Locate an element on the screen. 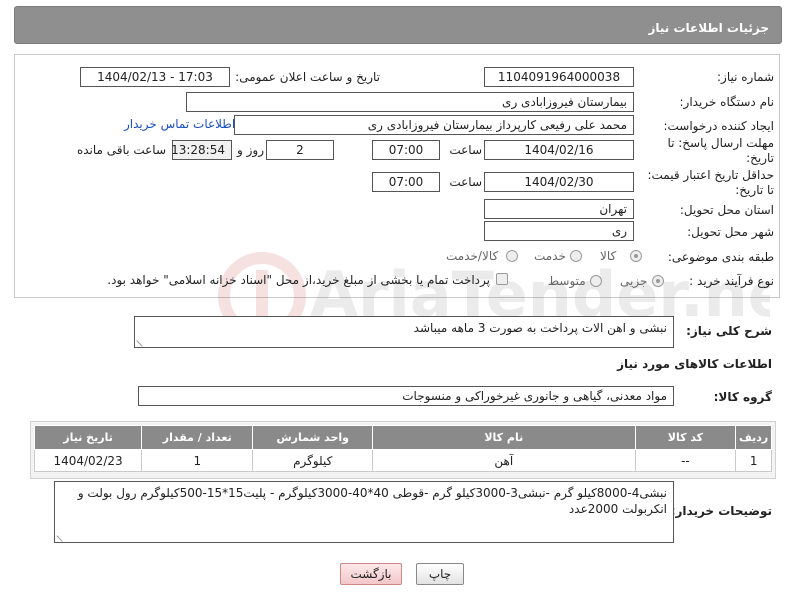  treasury-payment-checkbox is located at coordinates (502, 279).